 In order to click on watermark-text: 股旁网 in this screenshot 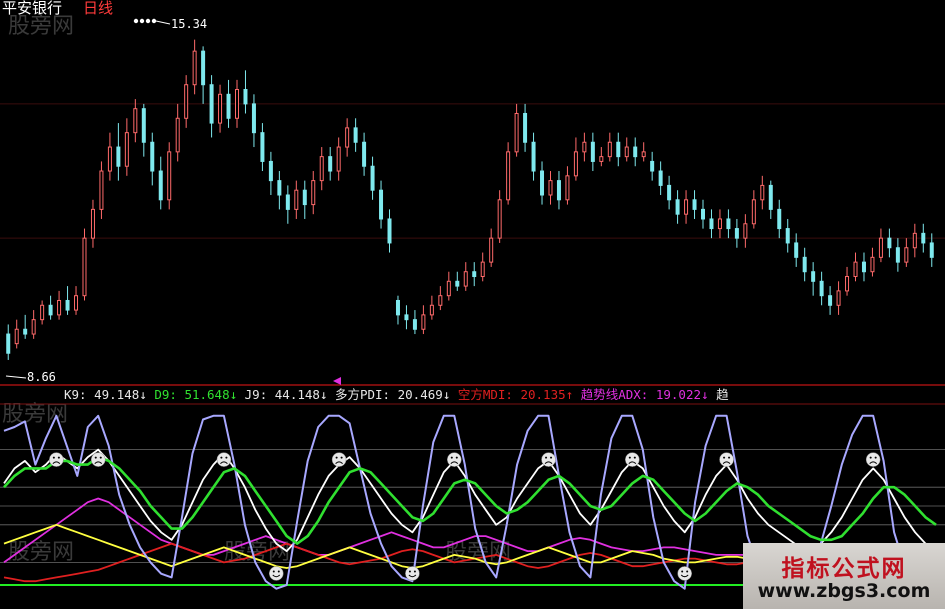, I will do `click(41, 26)`.